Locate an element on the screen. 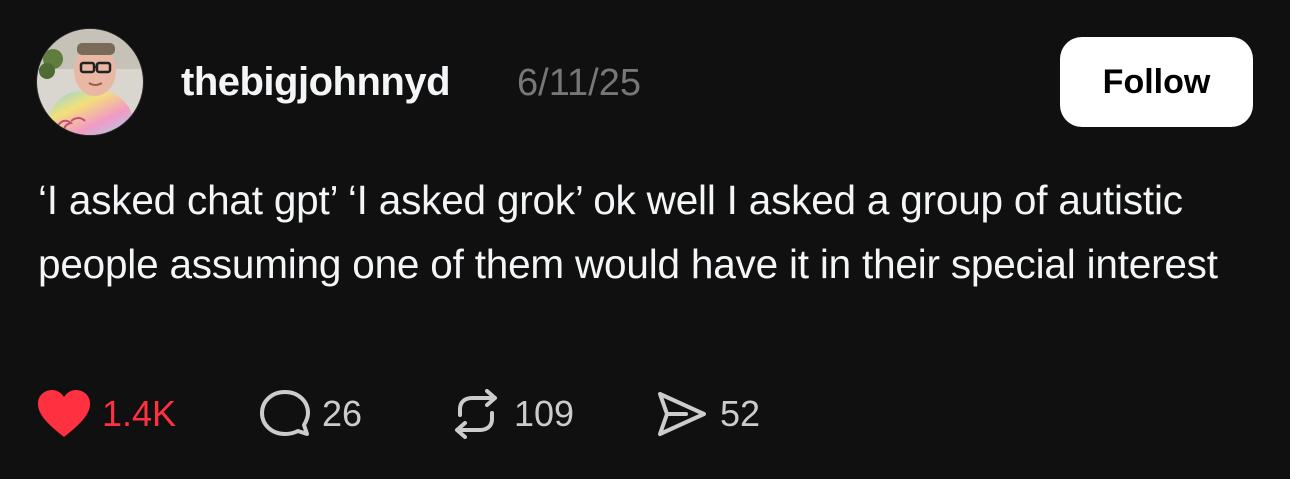 The width and height of the screenshot is (1290, 479). share-button: 52 is located at coordinates (708, 414).